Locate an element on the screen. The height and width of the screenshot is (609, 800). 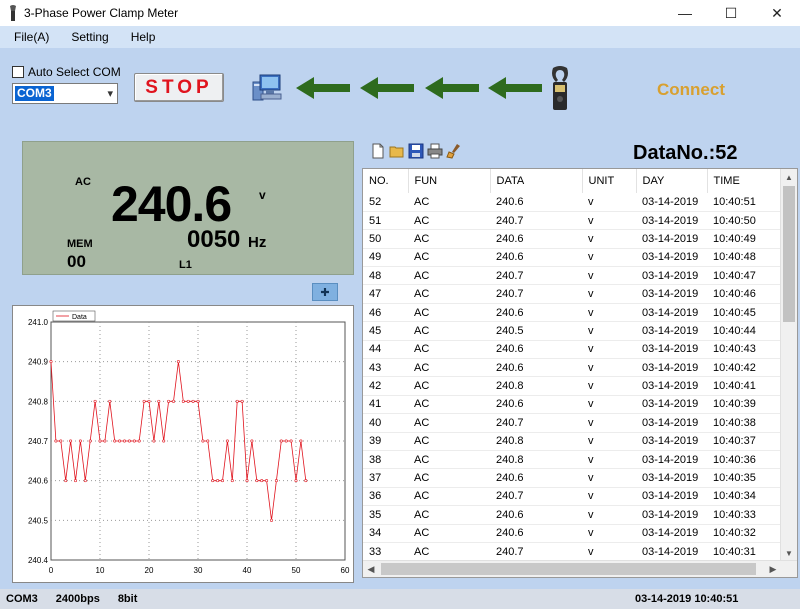
cell-time: 10:40:50 is located at coordinates (743, 221).